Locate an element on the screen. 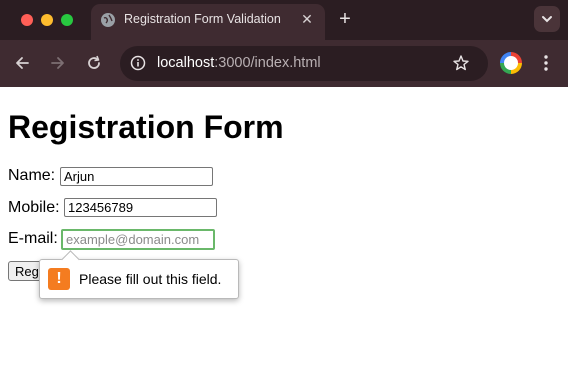  reload-icon is located at coordinates (94, 63).